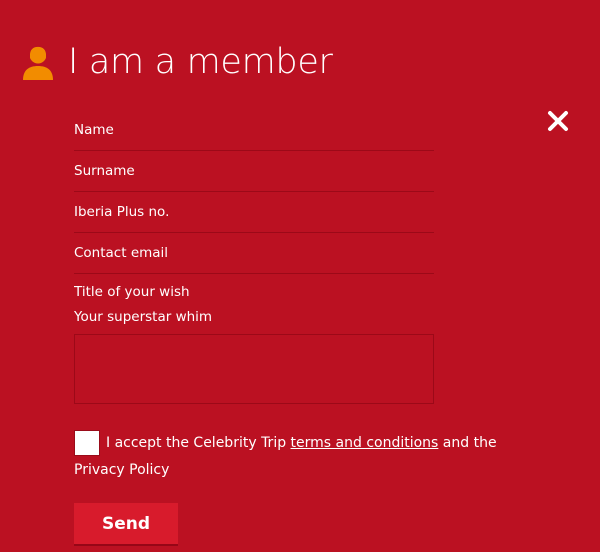  Describe the element at coordinates (200, 62) in the screenshot. I see `page-title: I am a member` at that location.